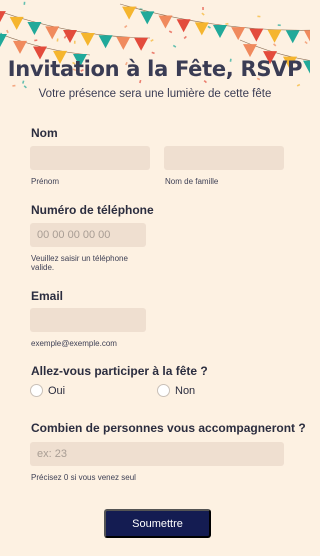 The height and width of the screenshot is (556, 320). What do you see at coordinates (92, 210) in the screenshot?
I see `phone-label: Numéro de téléphone` at bounding box center [92, 210].